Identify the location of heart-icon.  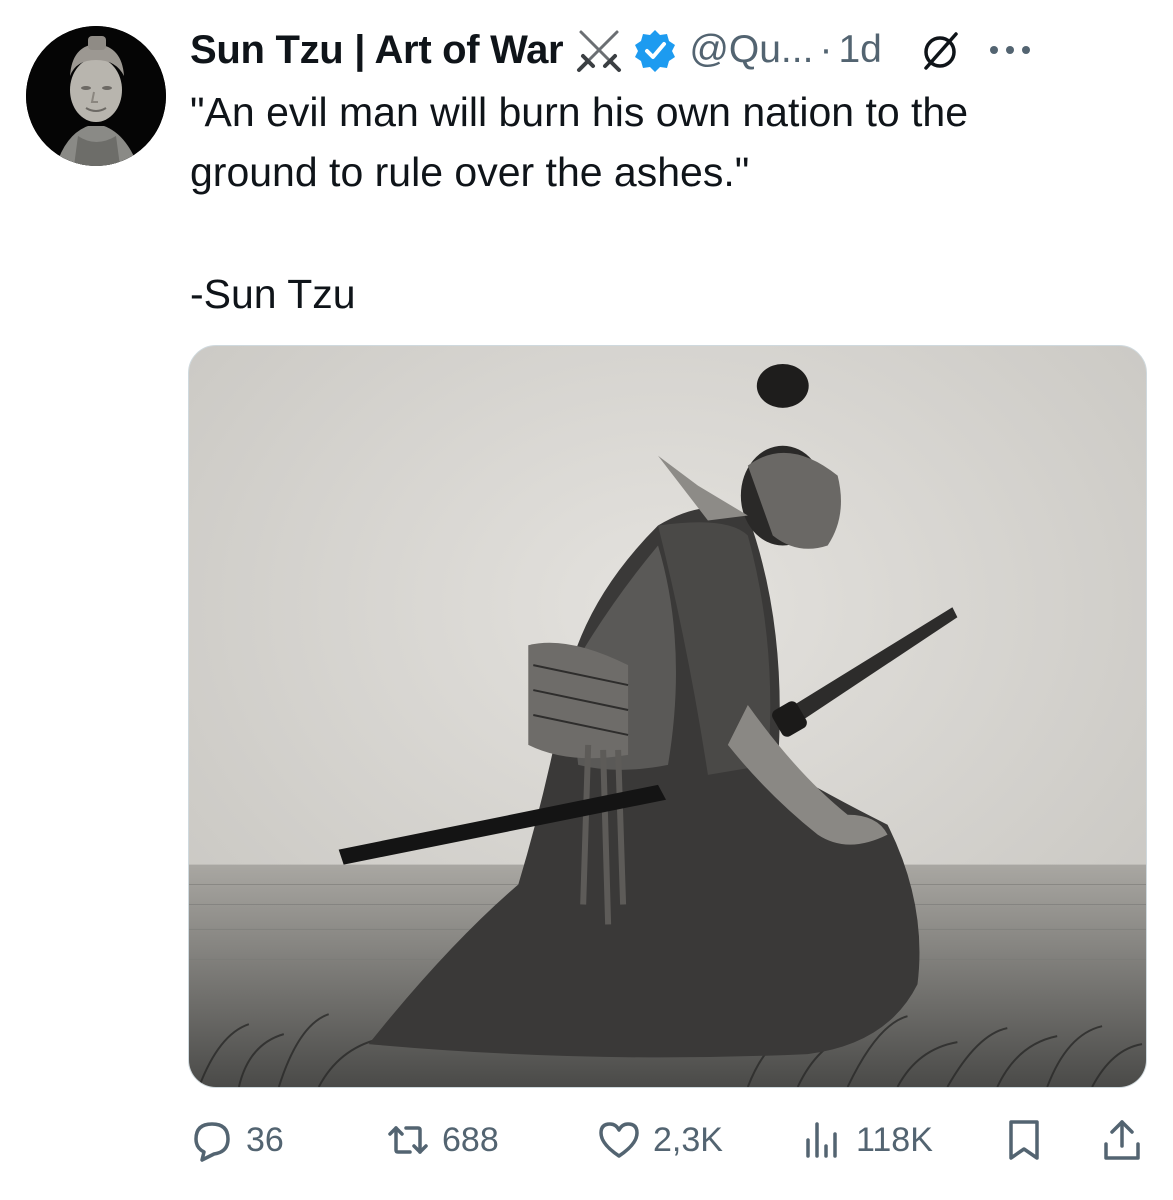
(619, 1140).